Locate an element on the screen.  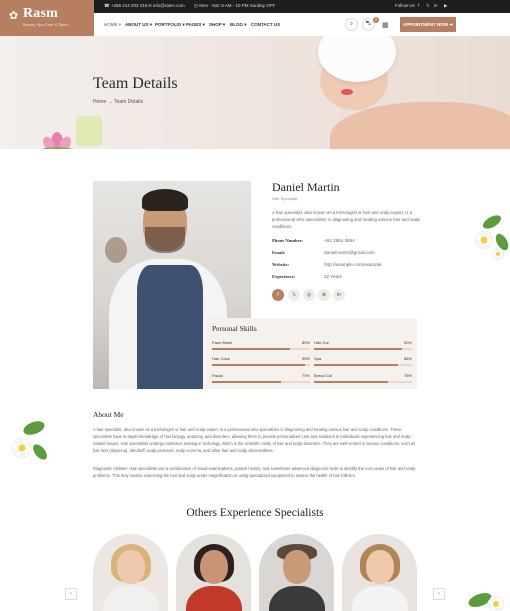
nav-blog-label: BLOG is located at coordinates (236, 24).